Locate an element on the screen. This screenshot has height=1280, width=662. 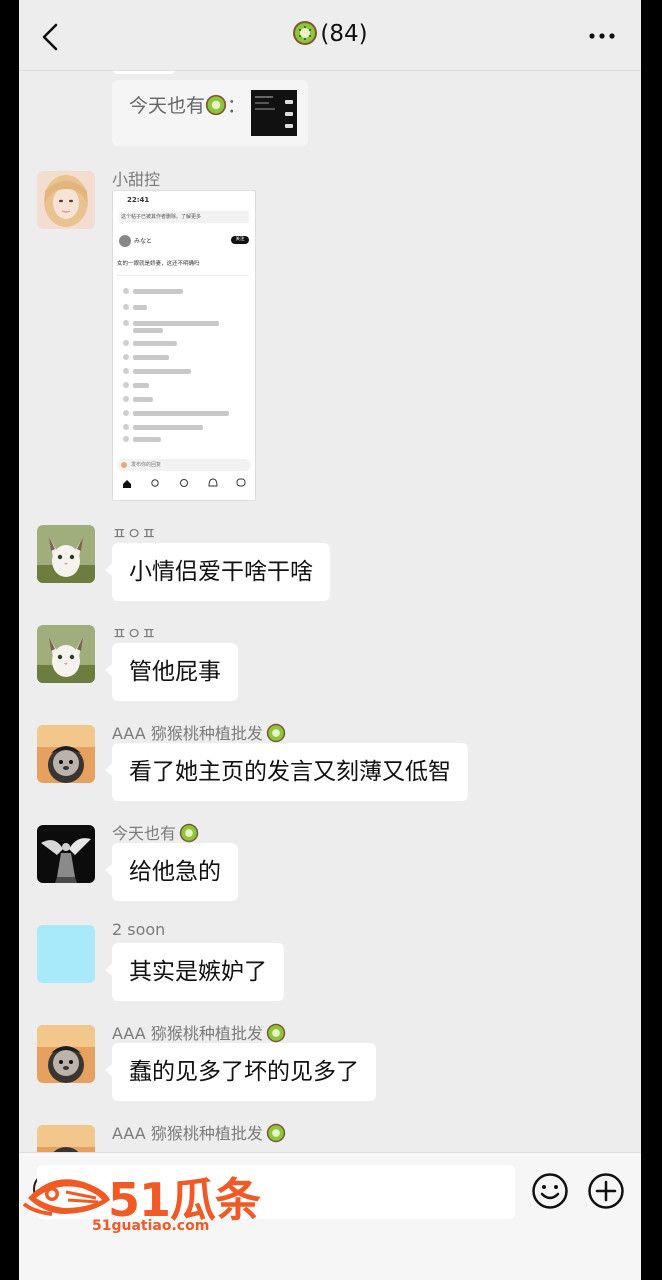
screenshot-notice: 这个帖子已被其作者删除。了解更多 is located at coordinates (184, 217).